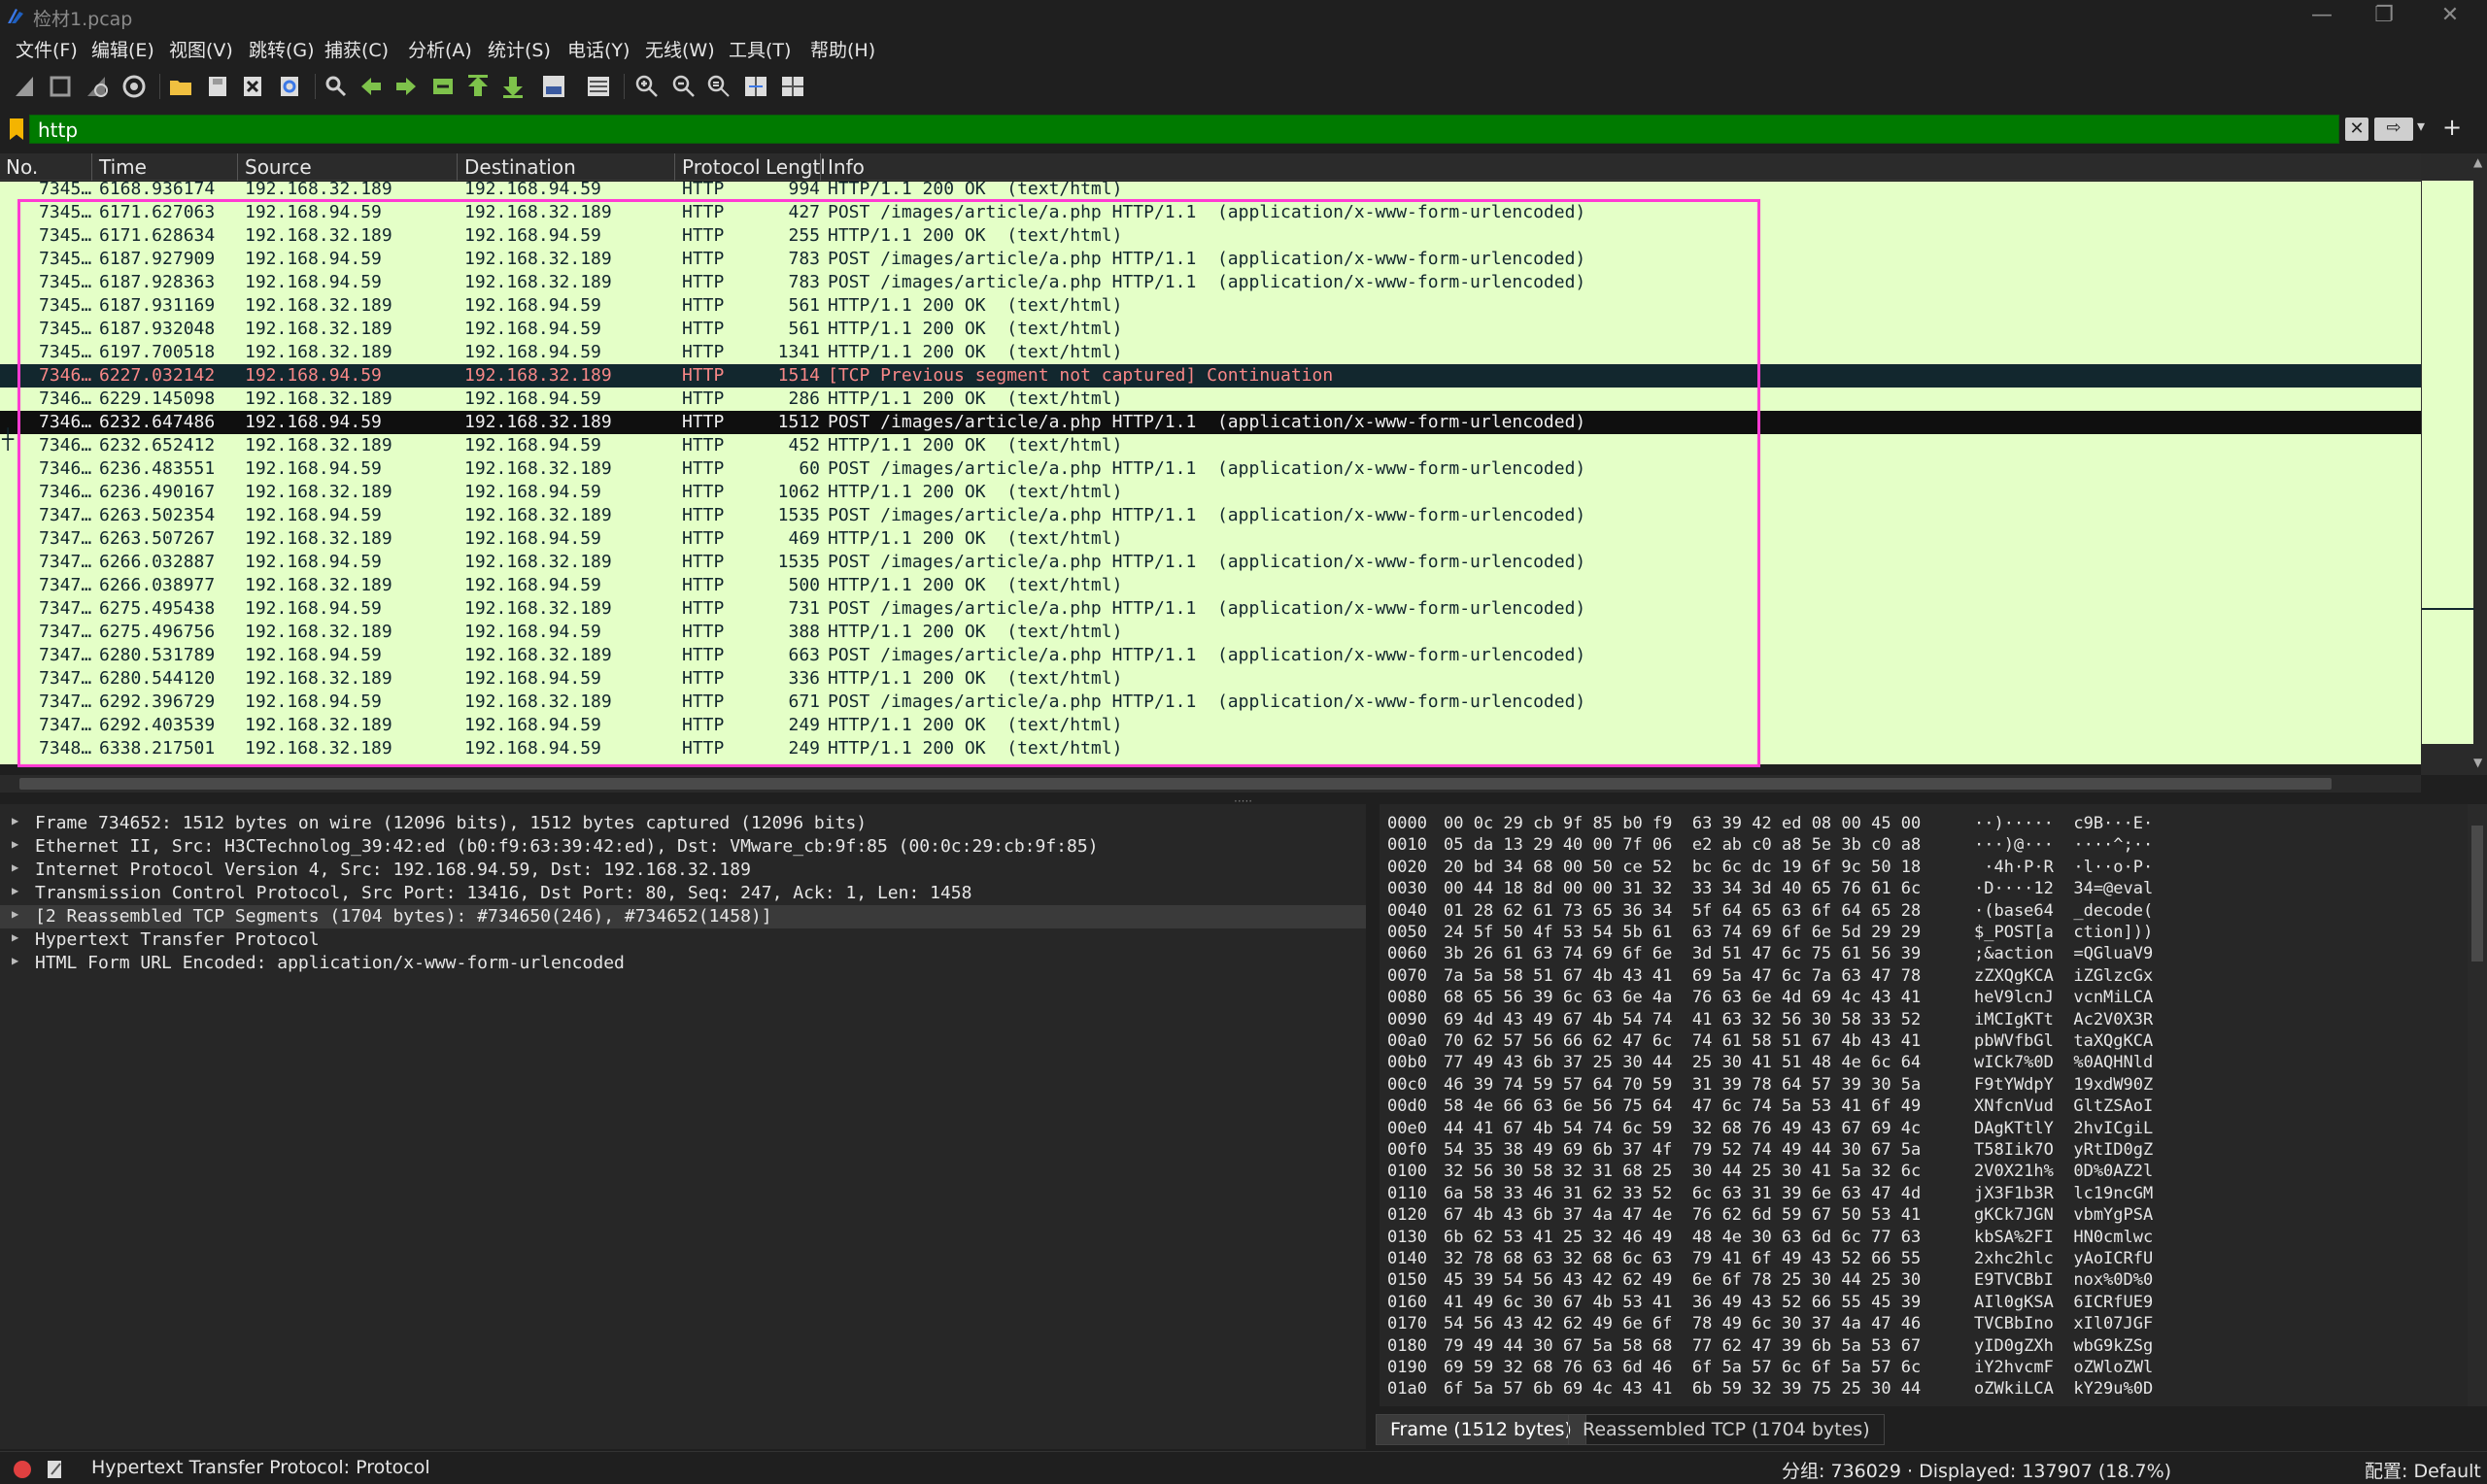 The height and width of the screenshot is (1484, 2487). What do you see at coordinates (647, 86) in the screenshot?
I see `zoom-in-icon` at bounding box center [647, 86].